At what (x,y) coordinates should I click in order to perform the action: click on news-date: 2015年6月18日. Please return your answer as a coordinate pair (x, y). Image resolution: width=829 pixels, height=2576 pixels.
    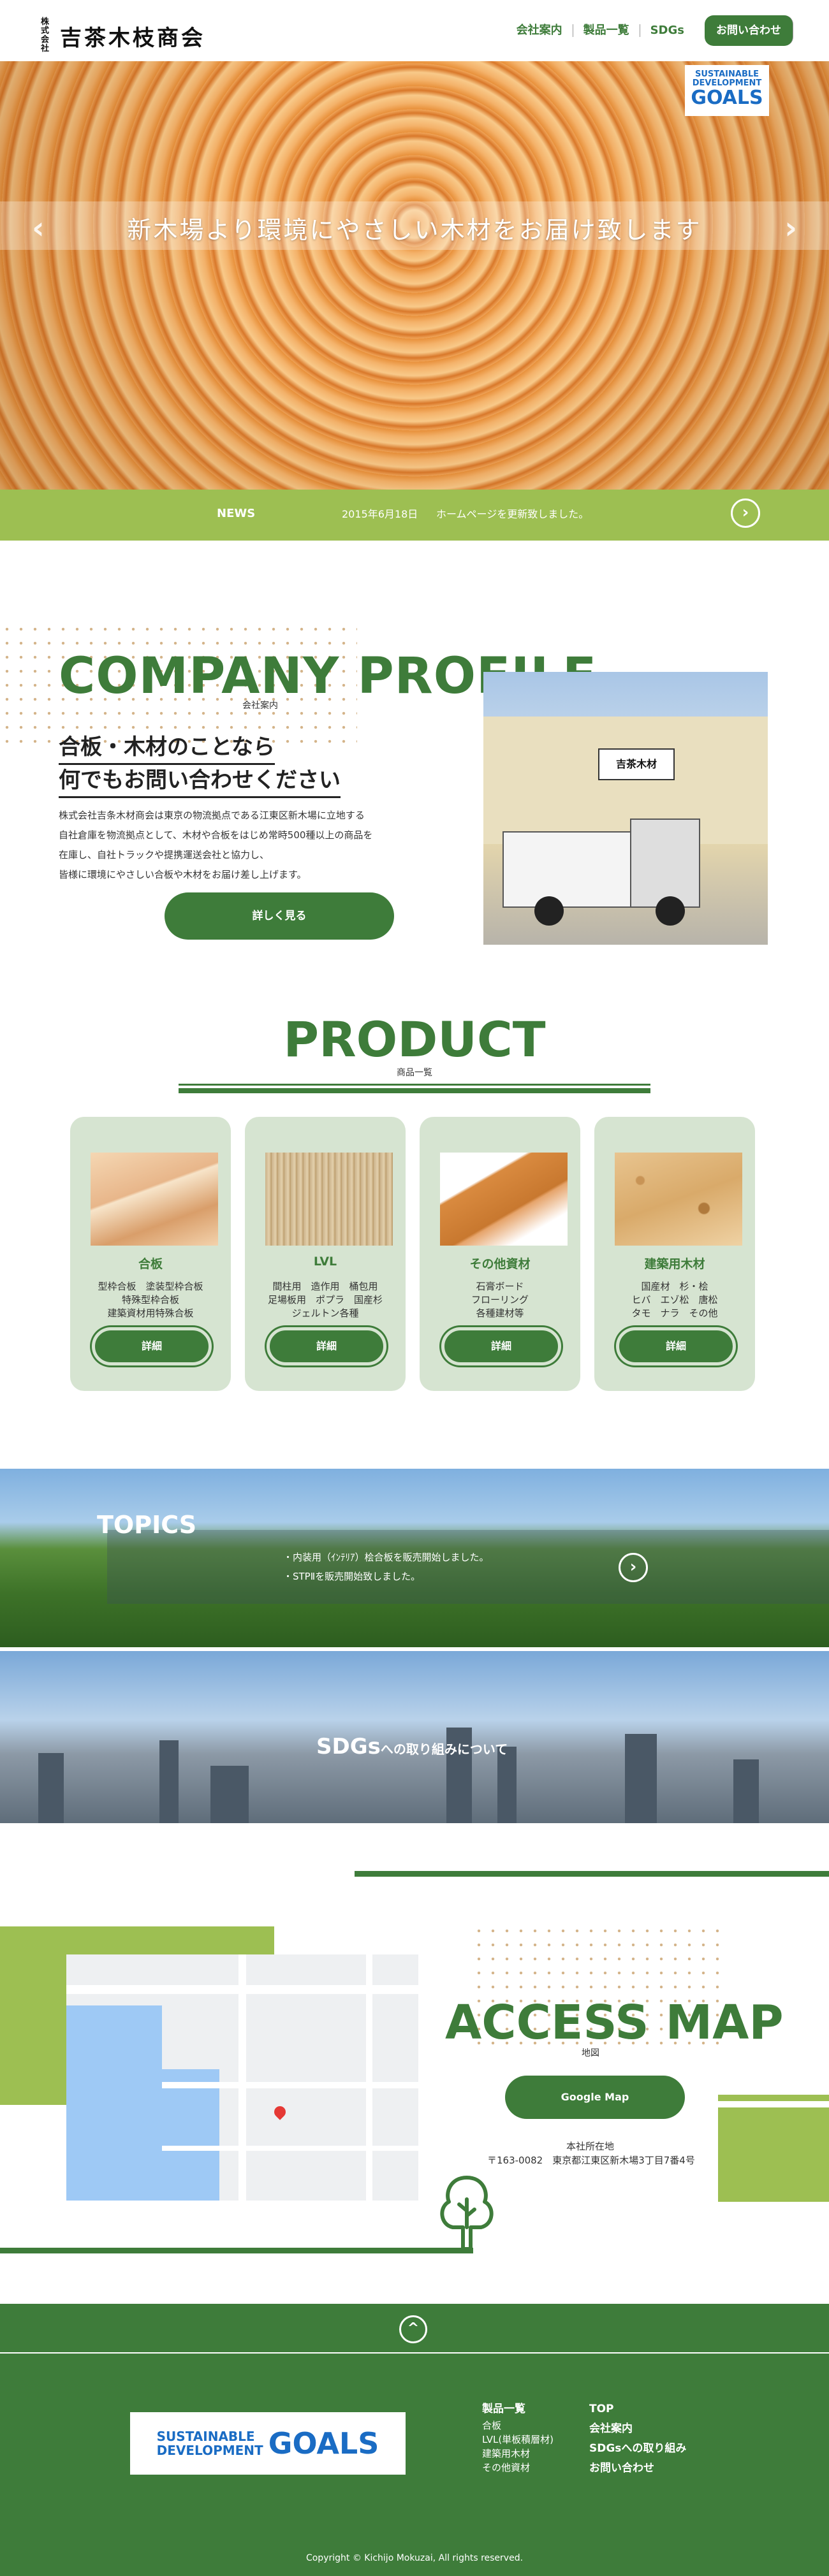
    Looking at the image, I should click on (380, 514).